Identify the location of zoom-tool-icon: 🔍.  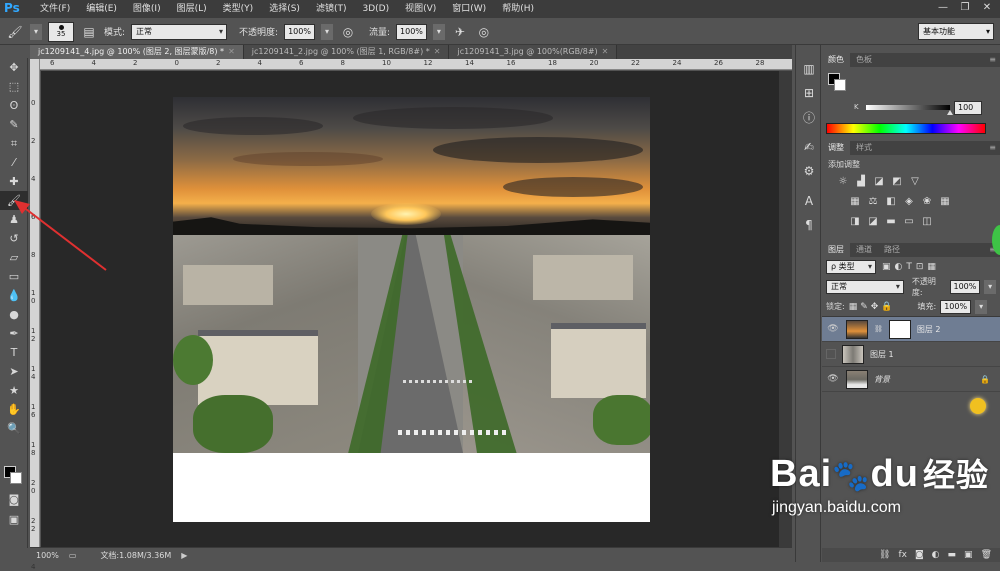
(14, 428).